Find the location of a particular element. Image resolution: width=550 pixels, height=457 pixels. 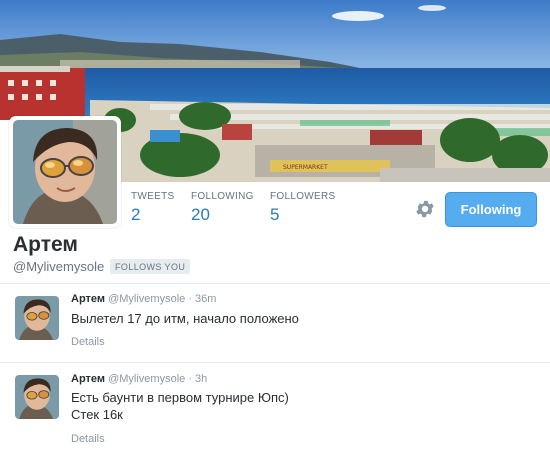

tweet-header: Артем @Mylivemysole · 36m is located at coordinates (143, 299).